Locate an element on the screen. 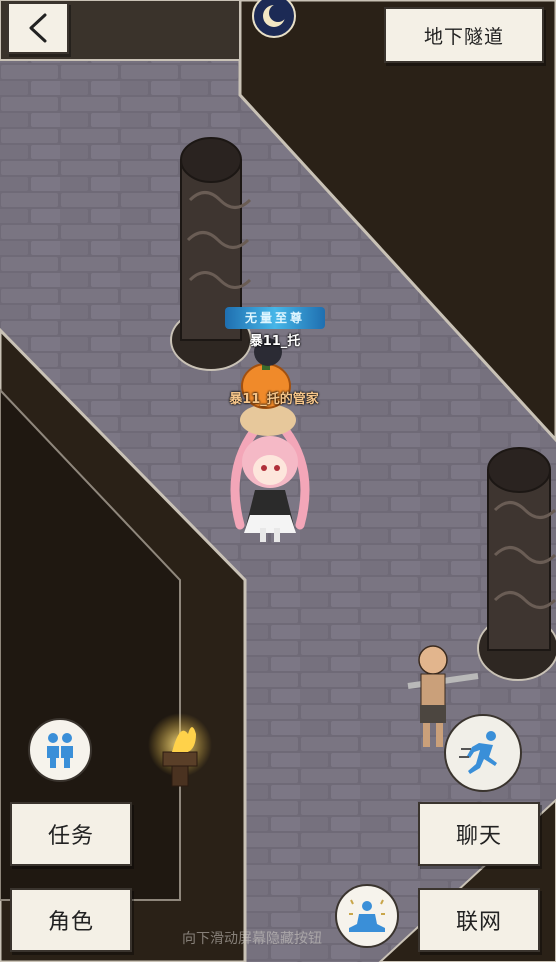  running-figure-icon is located at coordinates (478, 752).